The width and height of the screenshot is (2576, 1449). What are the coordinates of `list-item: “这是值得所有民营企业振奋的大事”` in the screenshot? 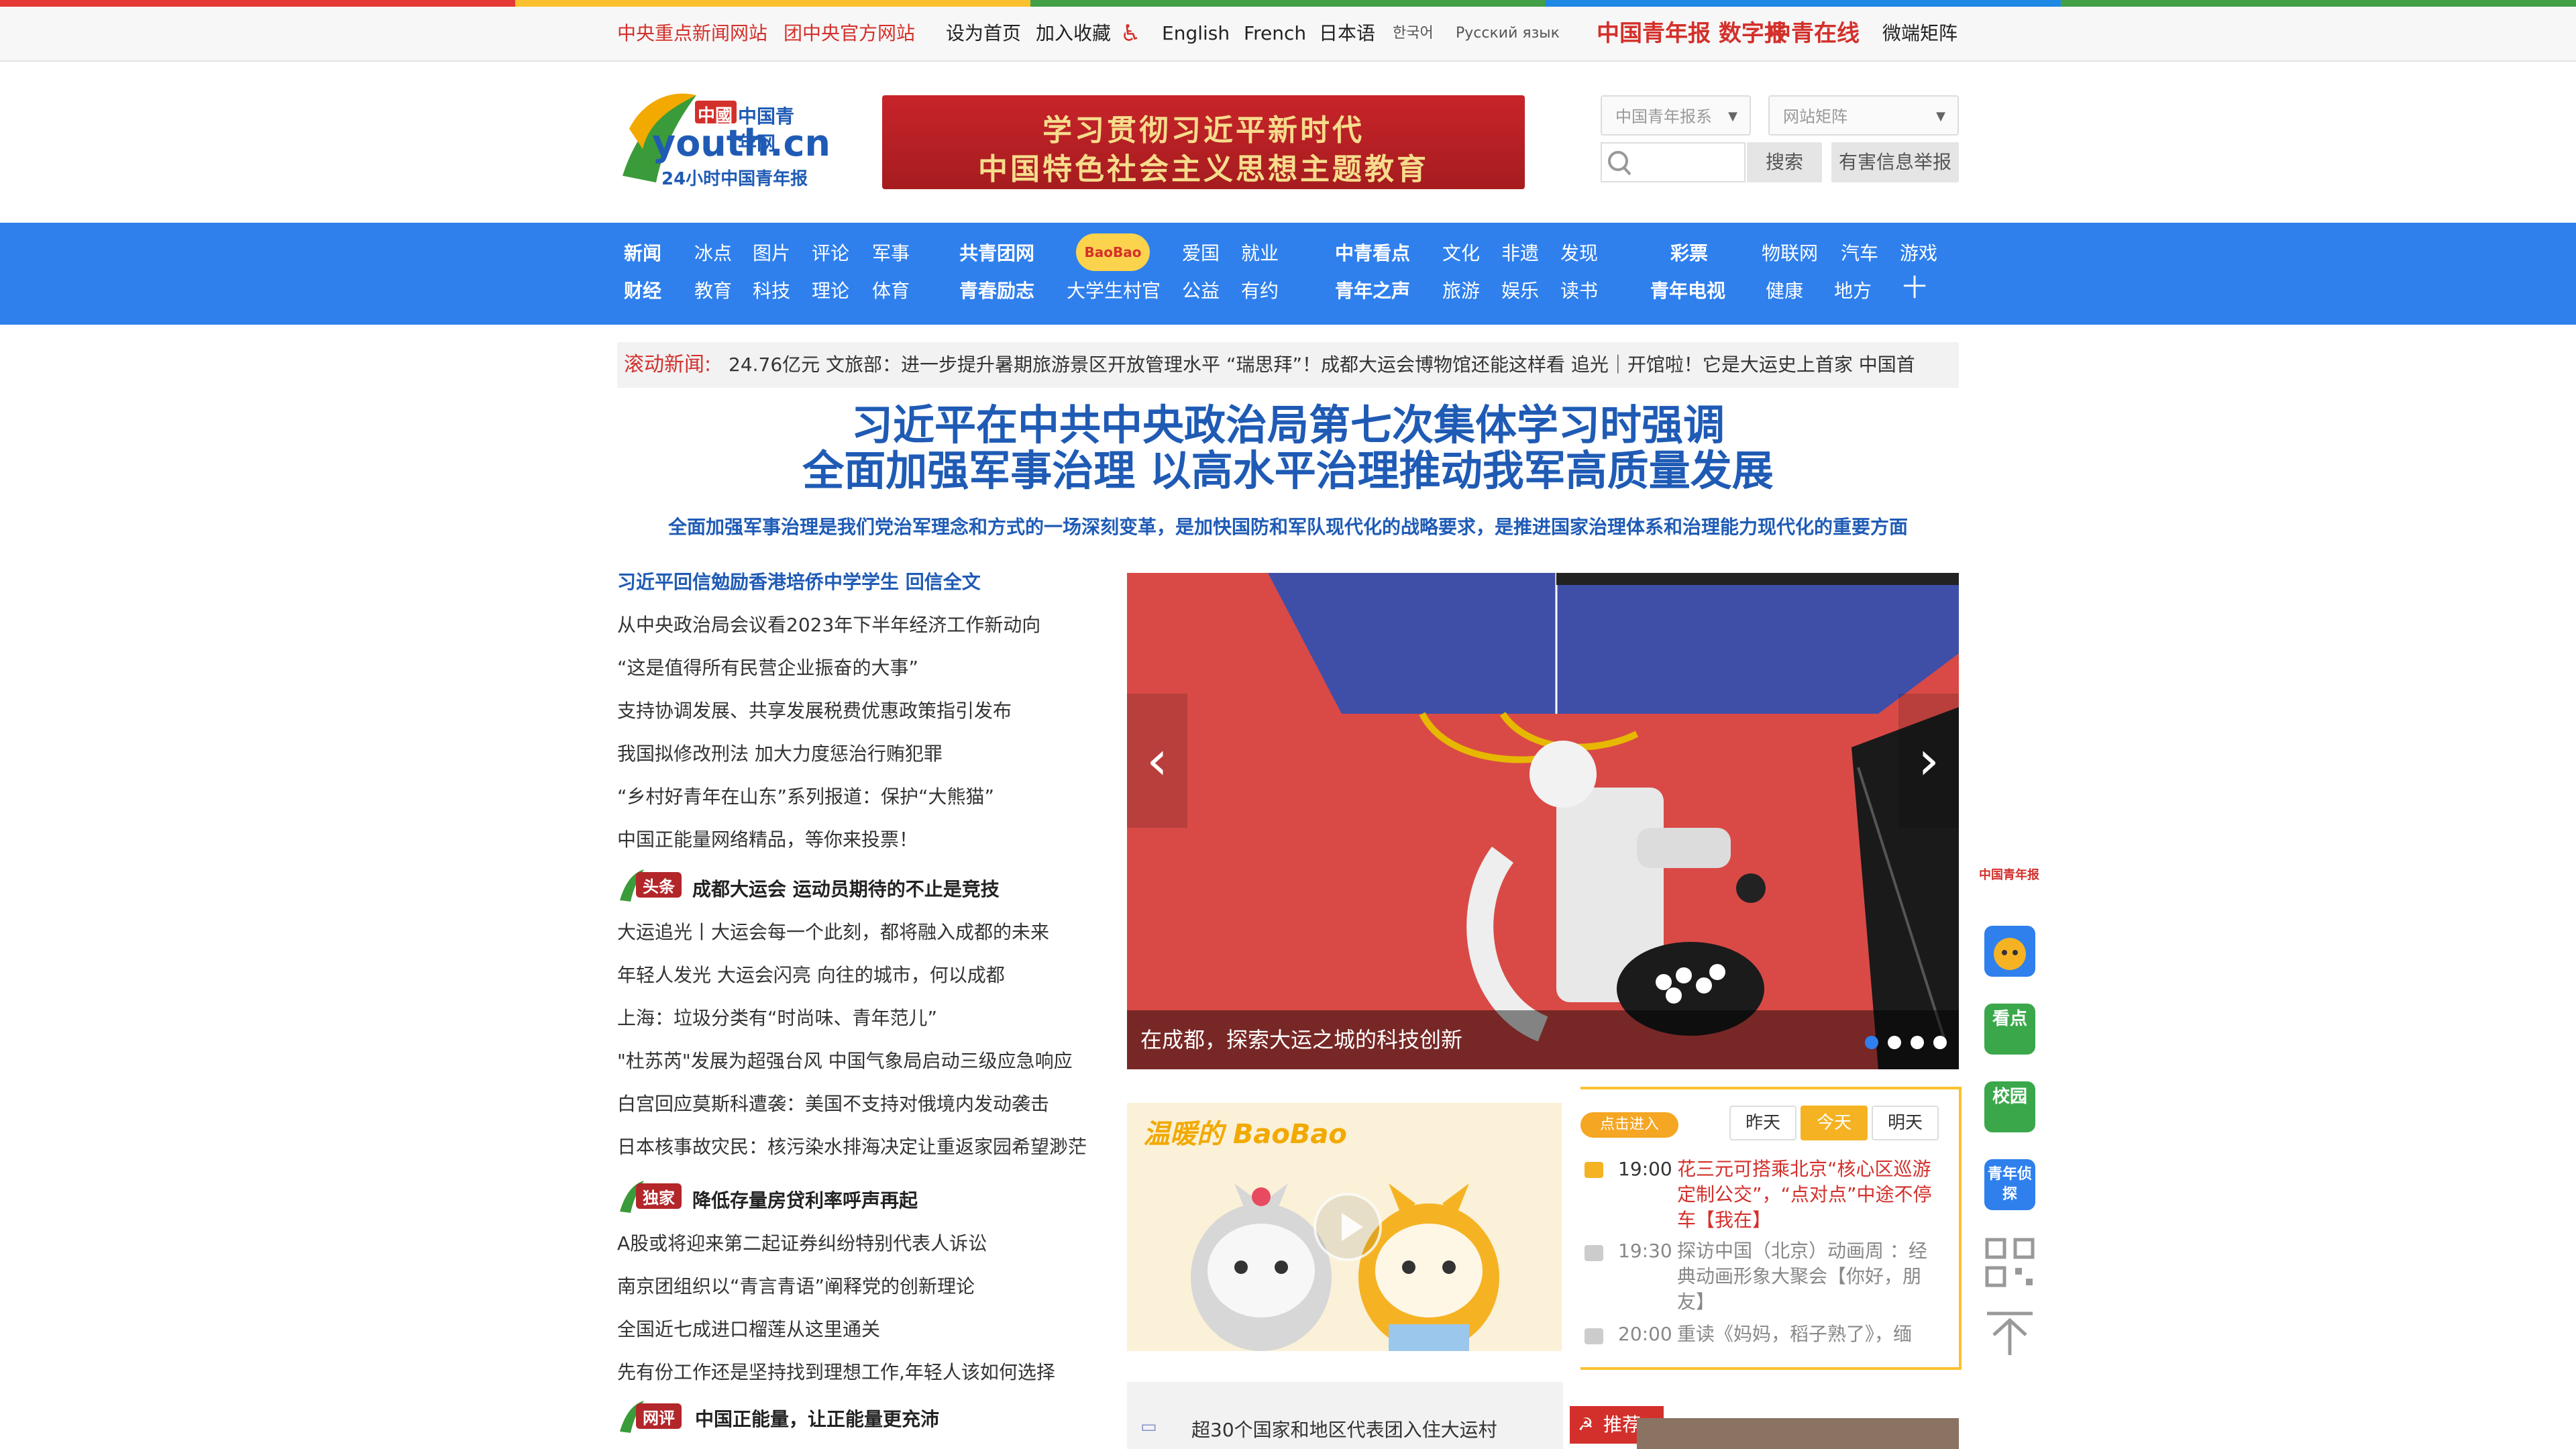 It's located at (767, 666).